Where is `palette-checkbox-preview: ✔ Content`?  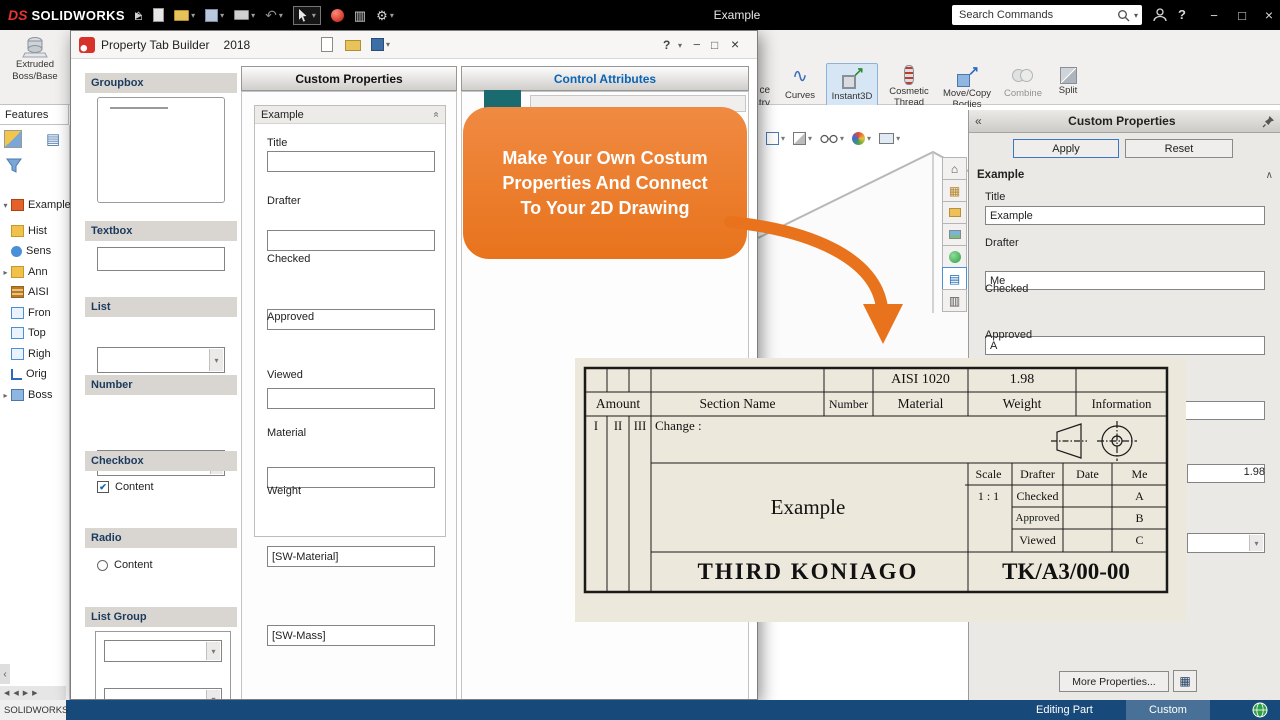
palette-checkbox-preview: ✔ Content is located at coordinates (125, 487).